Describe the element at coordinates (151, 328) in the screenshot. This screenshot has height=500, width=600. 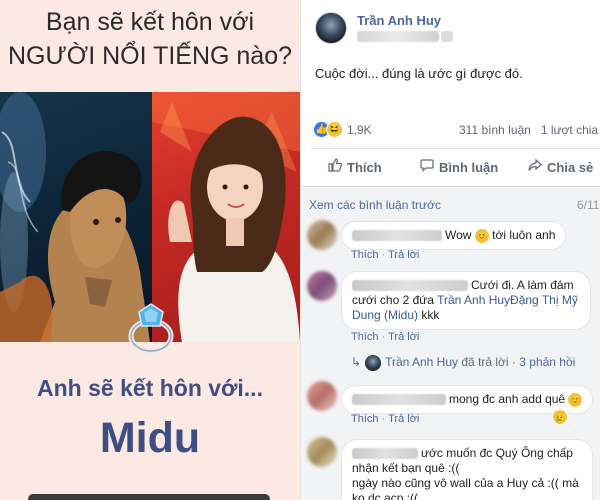
I see `ring-icon` at that location.